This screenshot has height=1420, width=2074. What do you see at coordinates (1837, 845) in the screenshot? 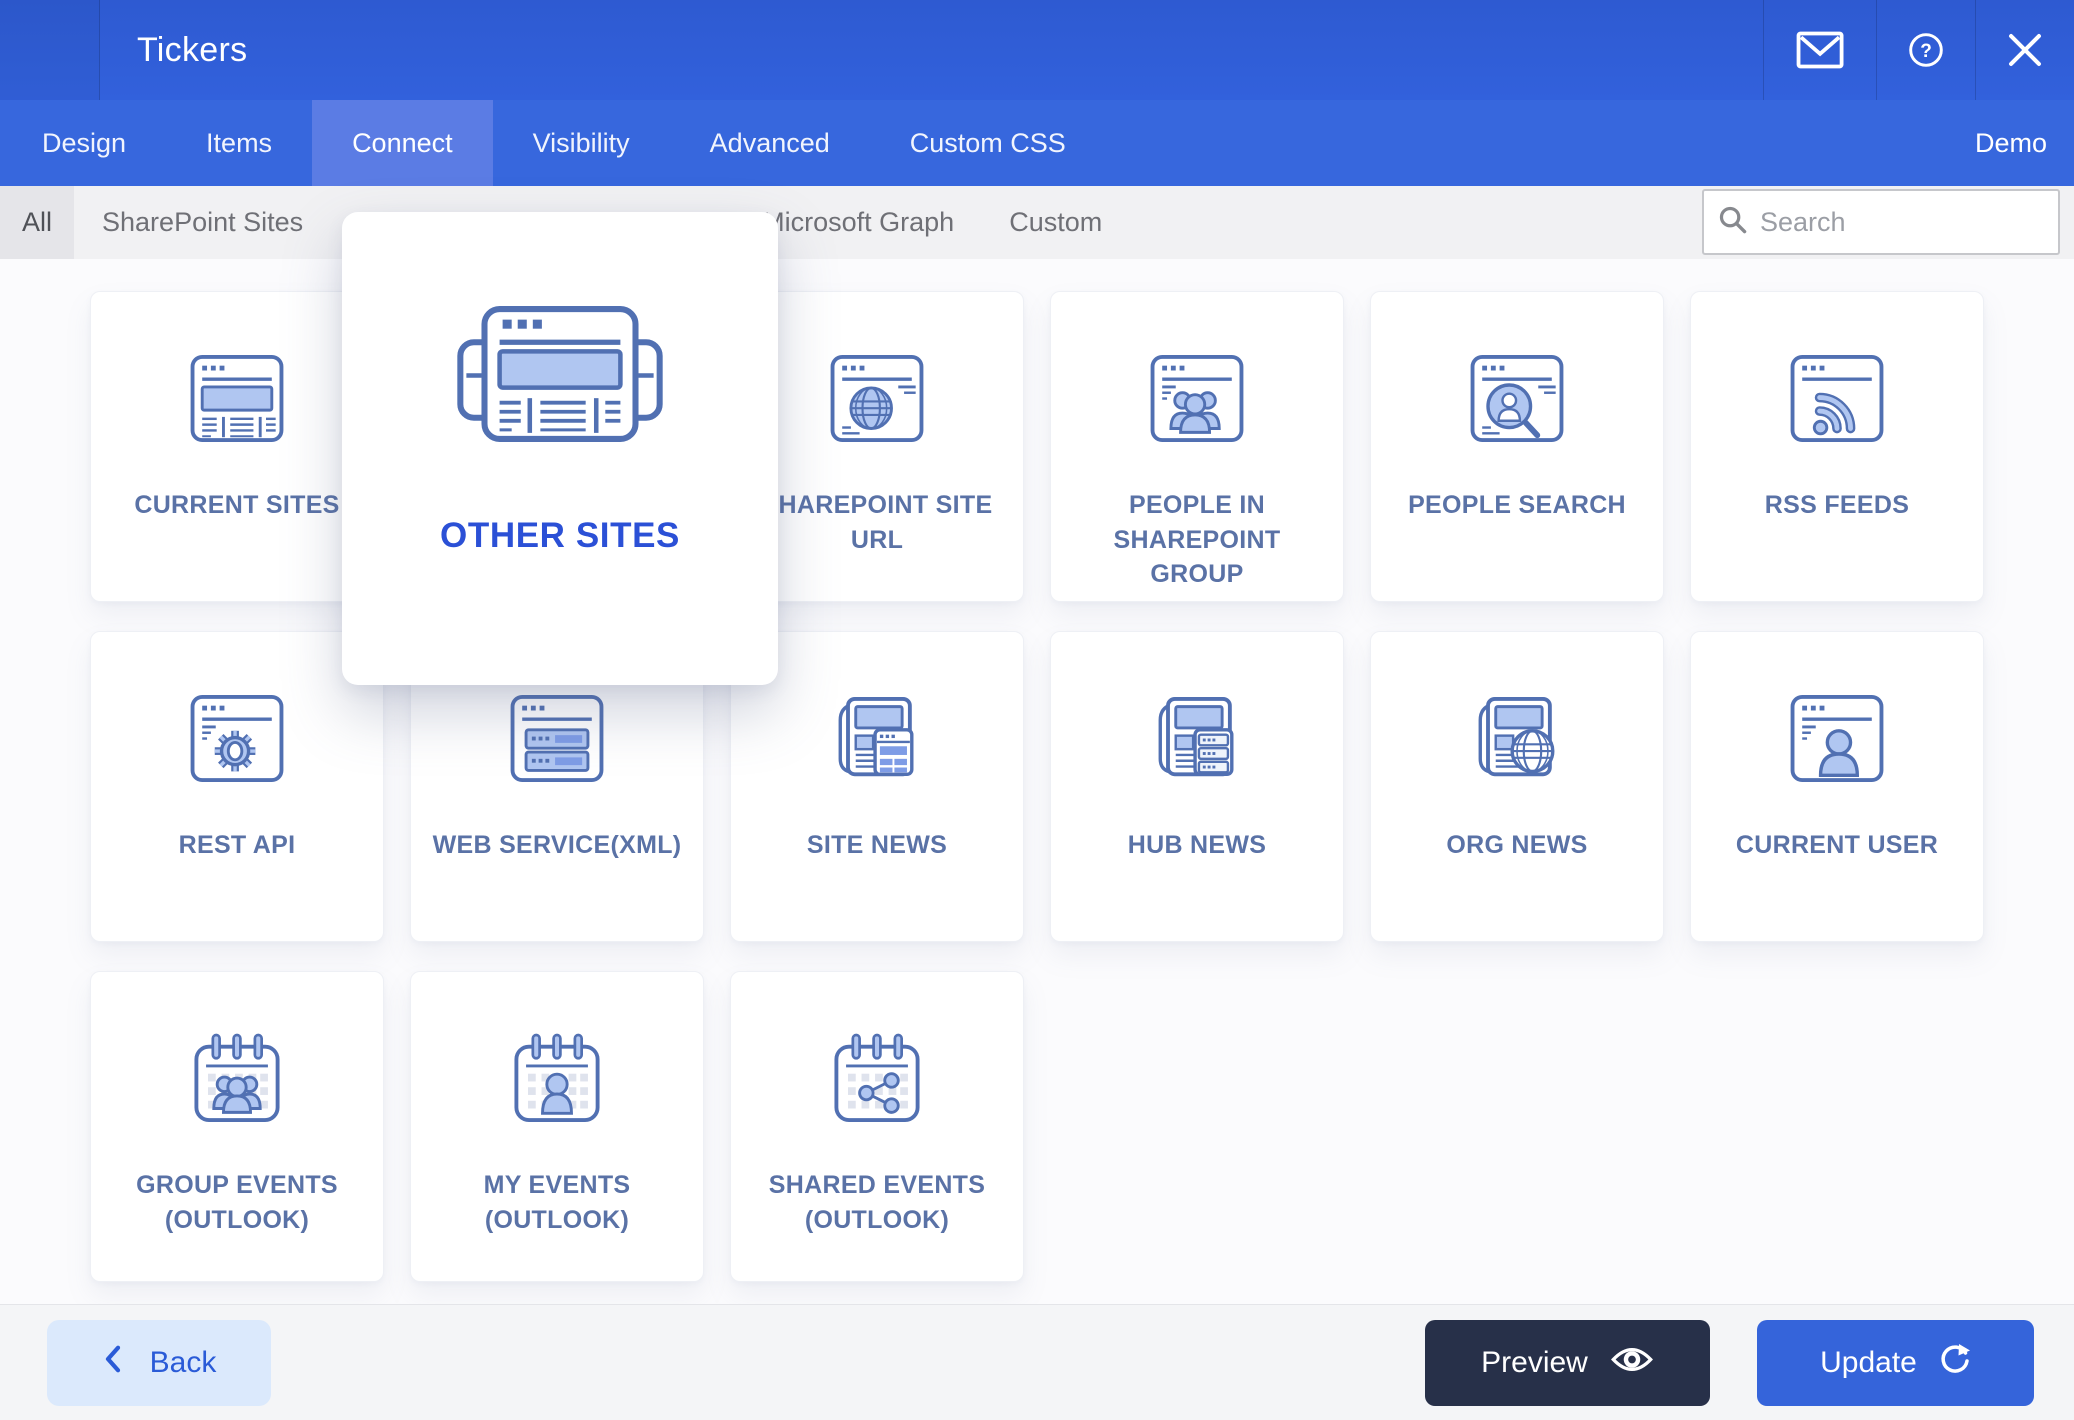
I see `connector-card-label: CURRENT USER` at bounding box center [1837, 845].